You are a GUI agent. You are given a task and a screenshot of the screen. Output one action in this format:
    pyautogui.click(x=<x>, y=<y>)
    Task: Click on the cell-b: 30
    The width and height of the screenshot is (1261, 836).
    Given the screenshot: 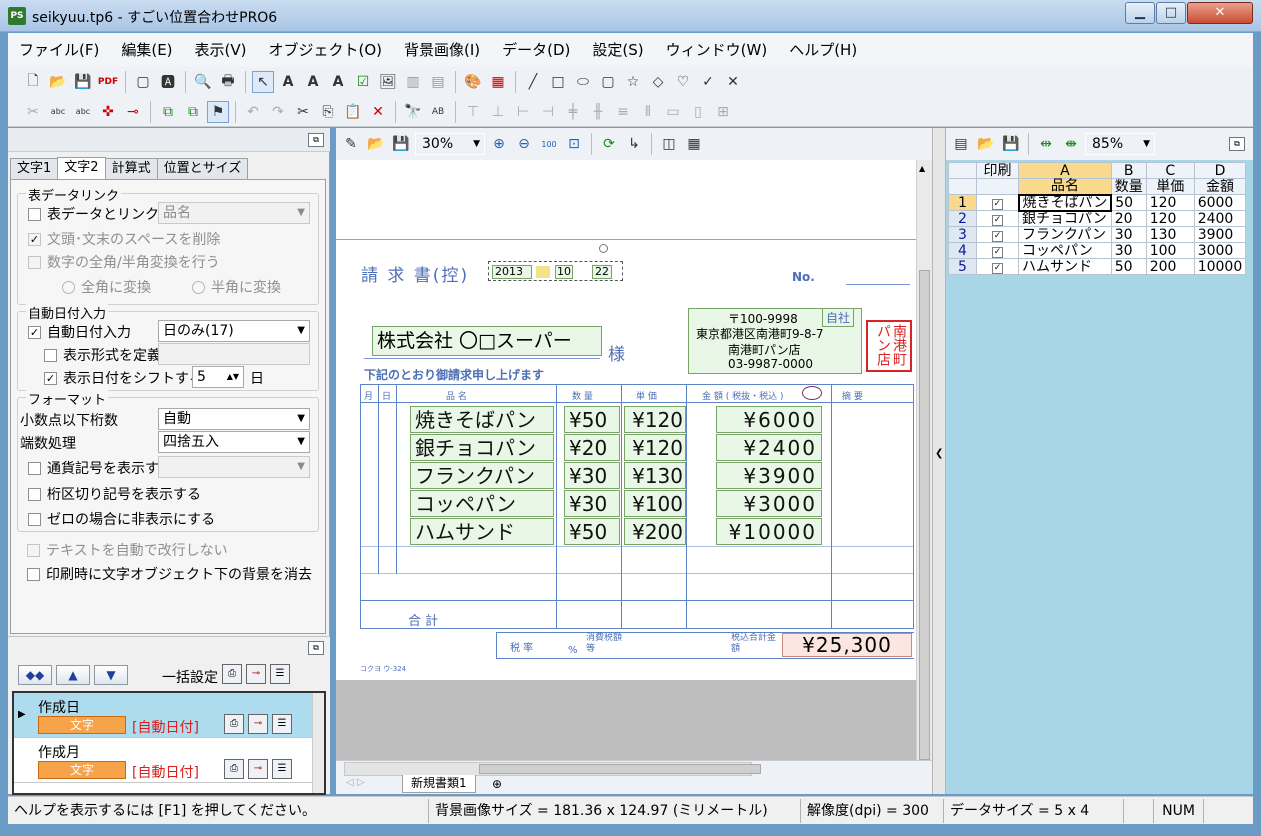 What is the action you would take?
    pyautogui.click(x=1128, y=234)
    